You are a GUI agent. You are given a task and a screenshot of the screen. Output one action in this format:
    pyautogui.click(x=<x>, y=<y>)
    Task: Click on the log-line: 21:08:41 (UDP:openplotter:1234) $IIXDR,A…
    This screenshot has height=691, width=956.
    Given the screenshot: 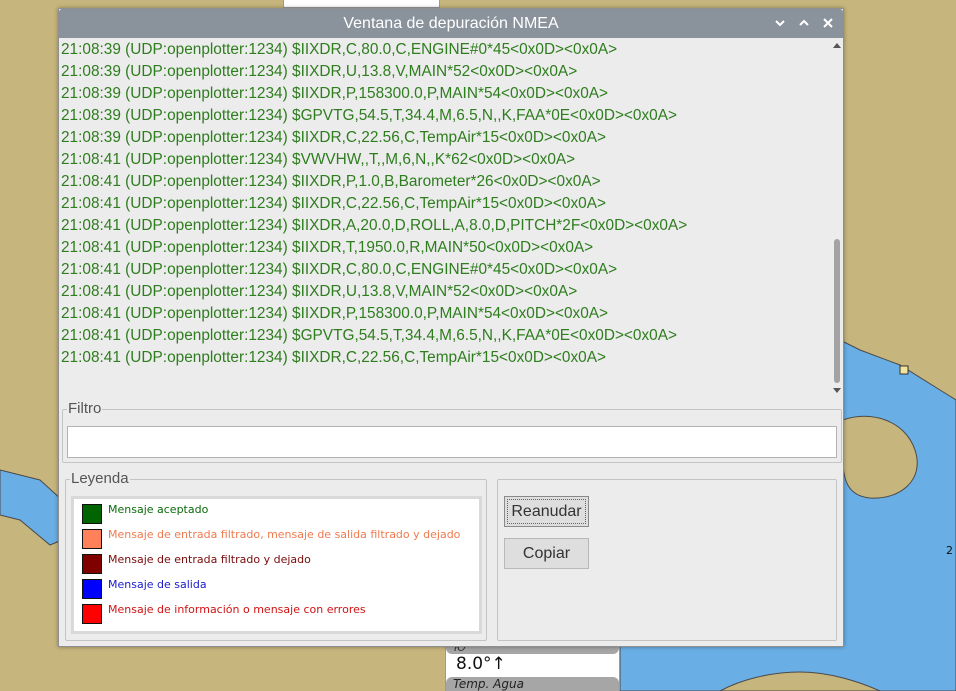 What is the action you would take?
    pyautogui.click(x=374, y=225)
    